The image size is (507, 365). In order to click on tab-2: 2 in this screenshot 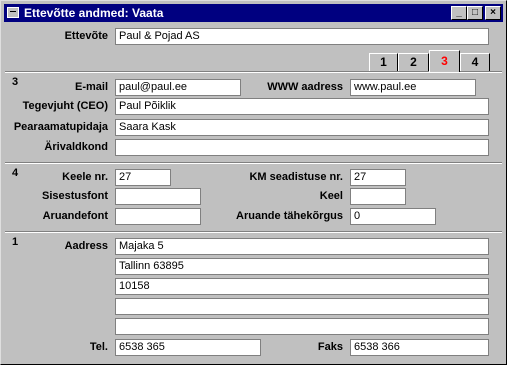, I will do `click(413, 62)`.